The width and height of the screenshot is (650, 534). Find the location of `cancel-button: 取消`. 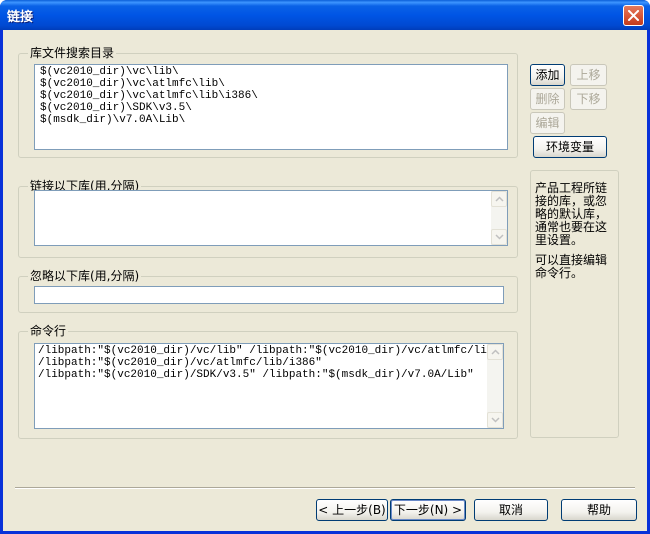

cancel-button: 取消 is located at coordinates (511, 510).